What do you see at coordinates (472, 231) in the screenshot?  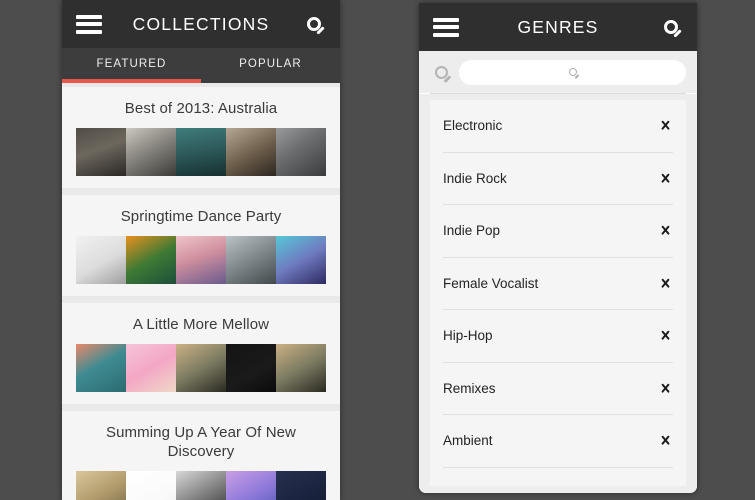 I see `genre-label: Indie Pop` at bounding box center [472, 231].